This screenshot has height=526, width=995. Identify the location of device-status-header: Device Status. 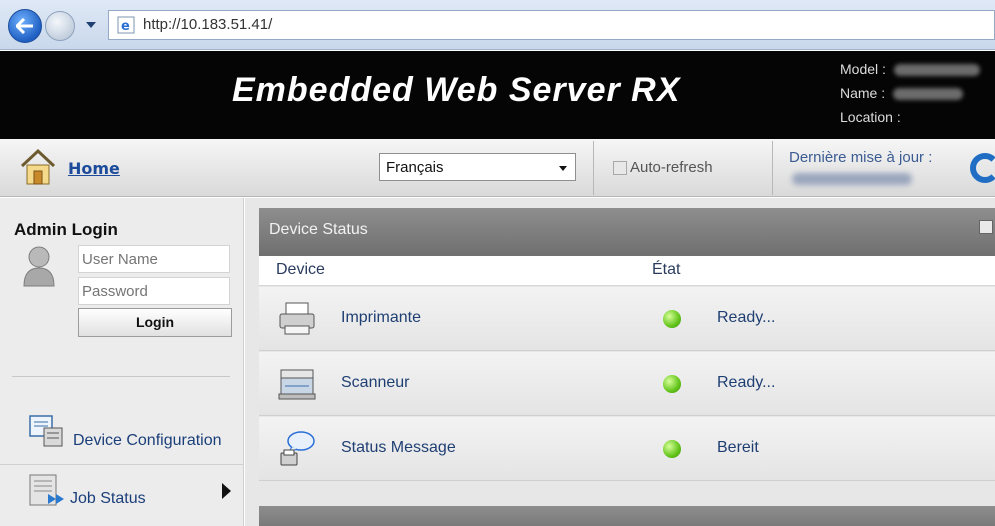
(627, 232).